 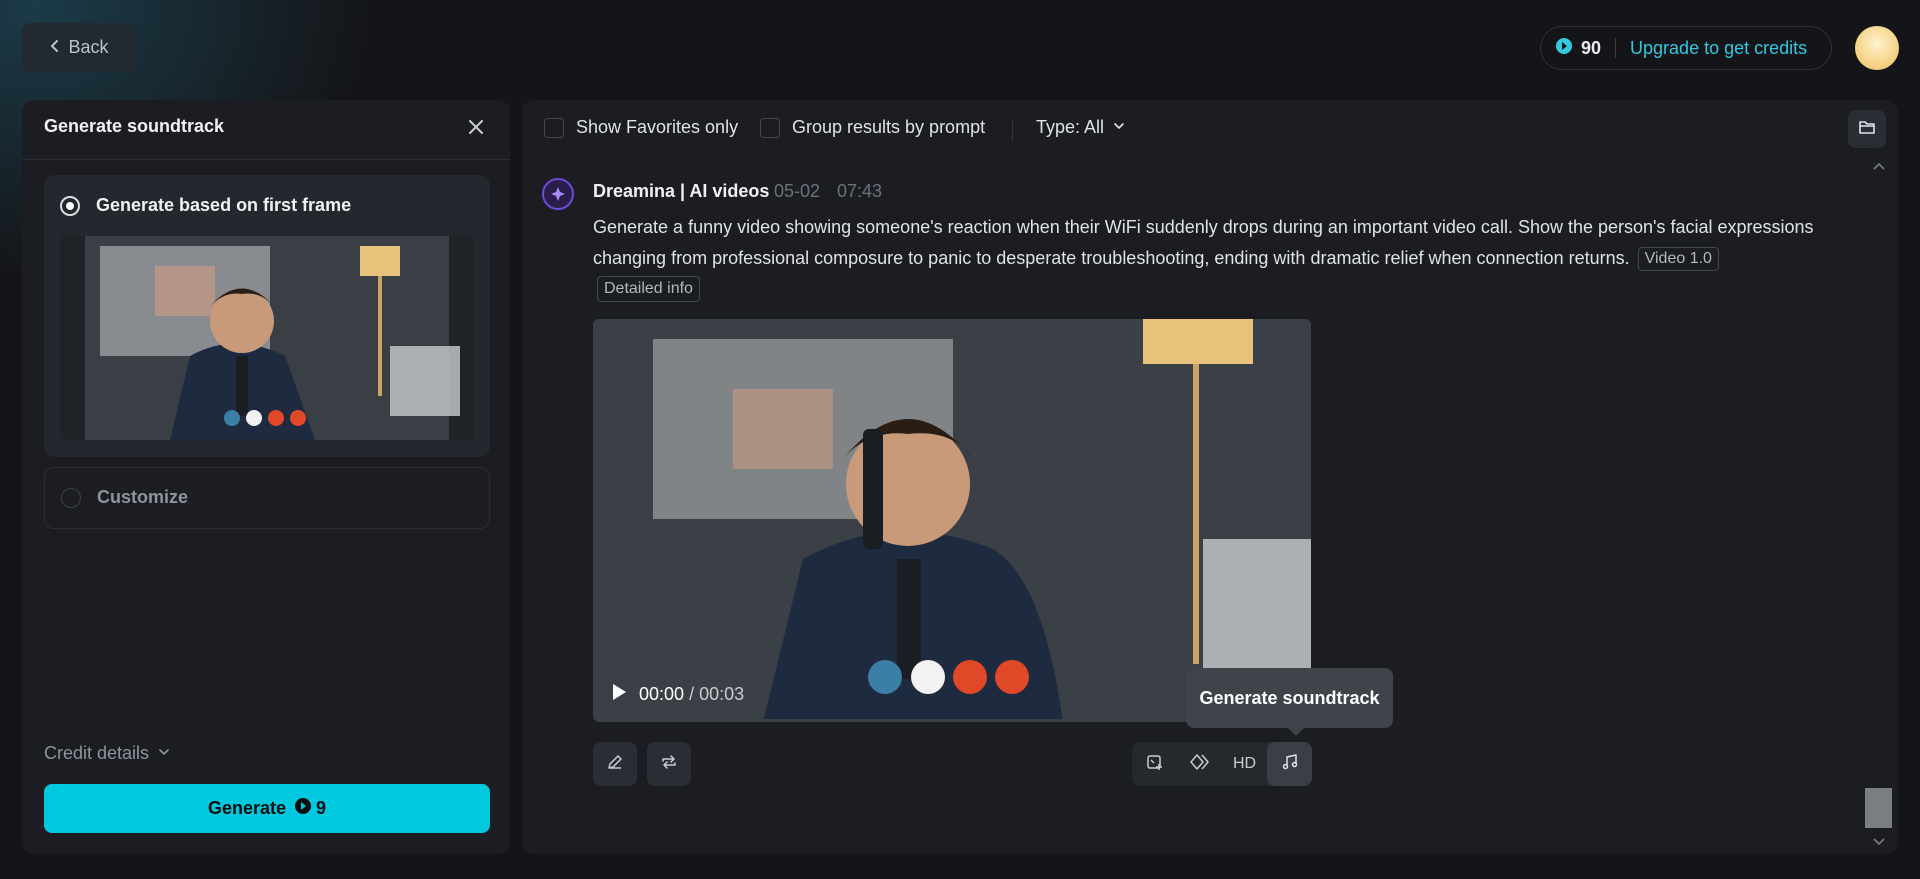 What do you see at coordinates (722, 694) in the screenshot?
I see `video-duration: 00:03` at bounding box center [722, 694].